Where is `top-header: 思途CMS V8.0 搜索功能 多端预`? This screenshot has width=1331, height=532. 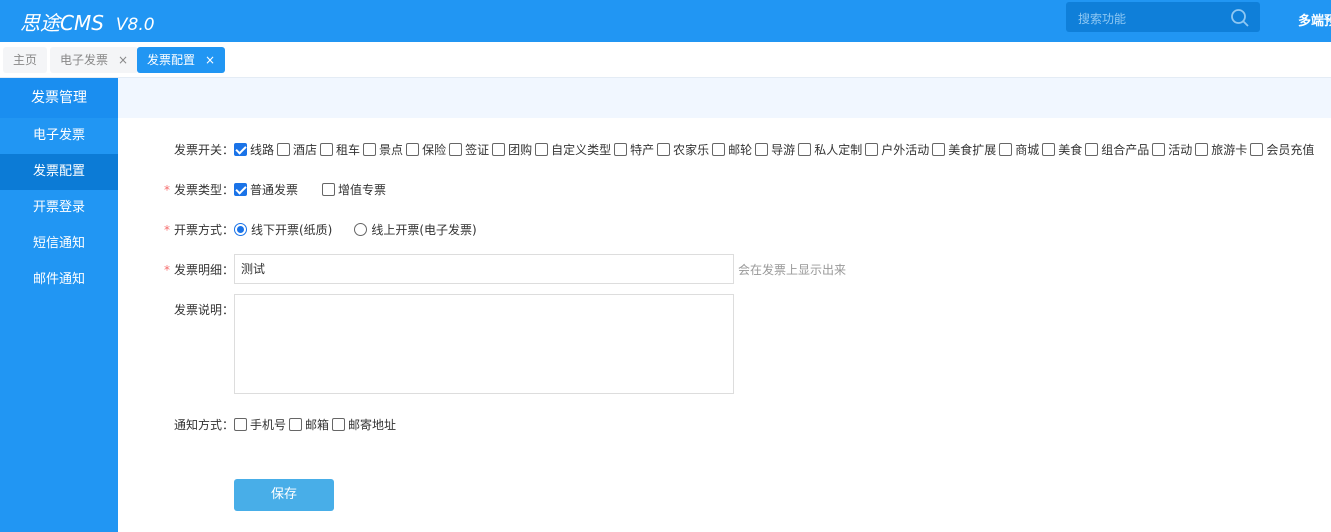
top-header: 思途CMS V8.0 搜索功能 多端预 is located at coordinates (665, 21).